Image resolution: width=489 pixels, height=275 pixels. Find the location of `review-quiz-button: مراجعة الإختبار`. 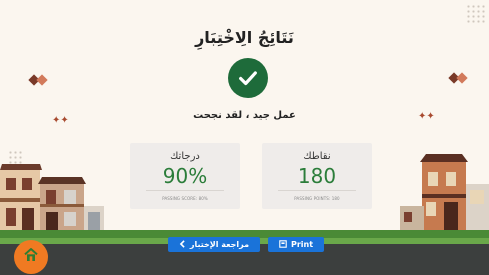

review-quiz-button: مراجعة الإختبار is located at coordinates (214, 244).